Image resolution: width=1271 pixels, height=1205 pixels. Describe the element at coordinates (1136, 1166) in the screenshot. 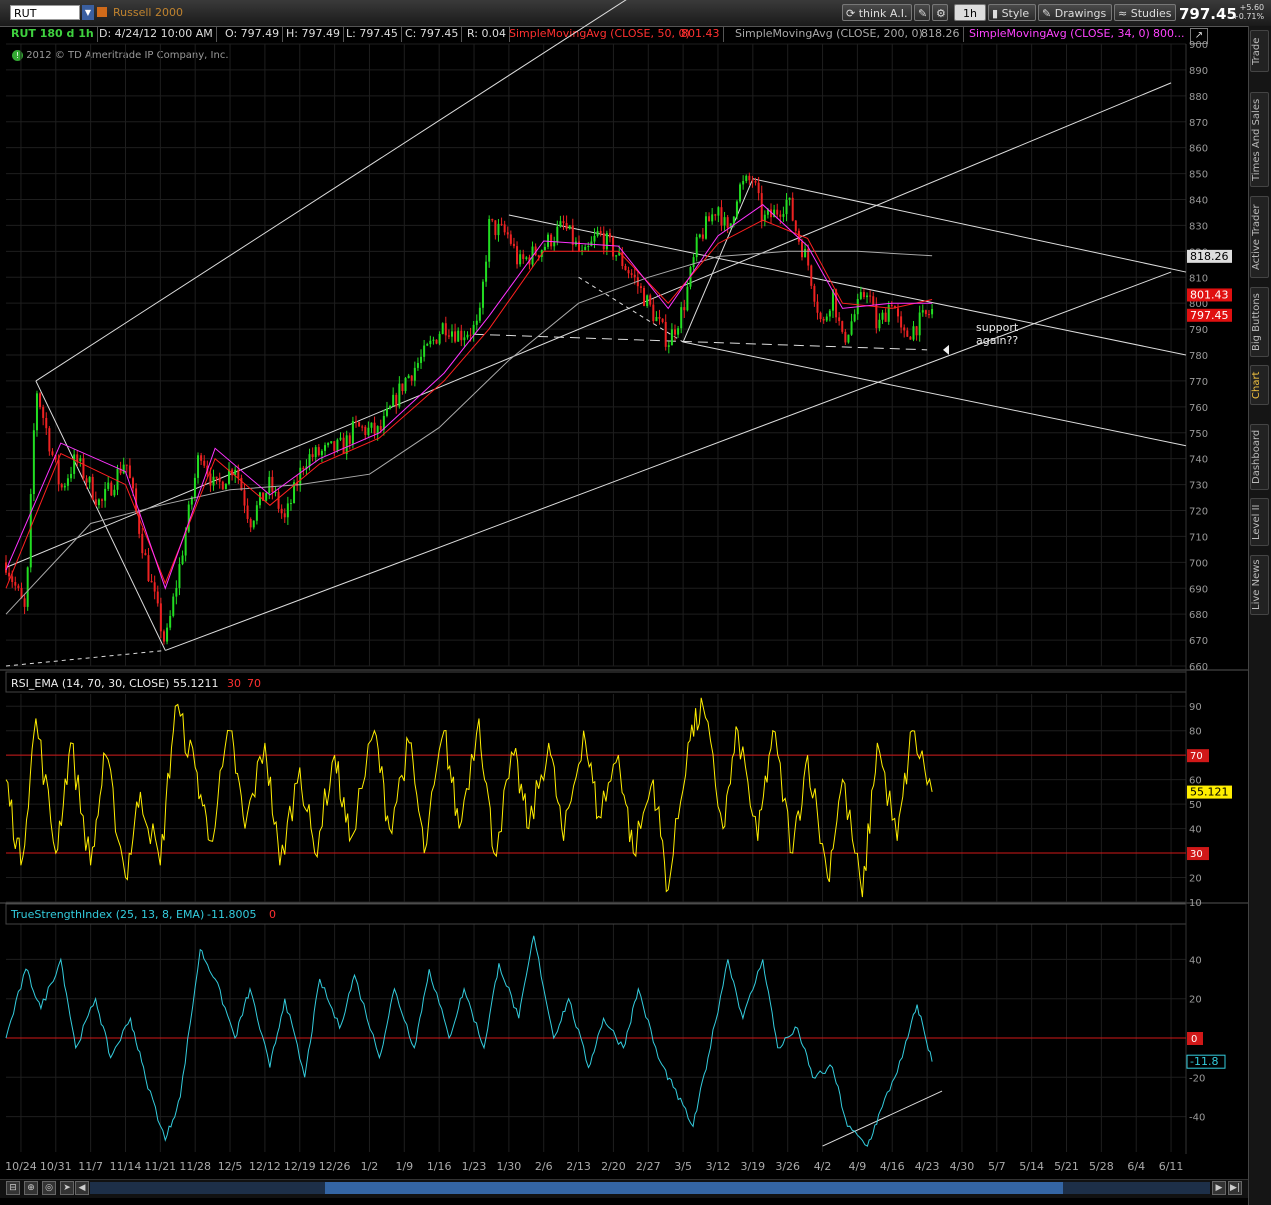

I see `x-tick-label: 6/4` at that location.